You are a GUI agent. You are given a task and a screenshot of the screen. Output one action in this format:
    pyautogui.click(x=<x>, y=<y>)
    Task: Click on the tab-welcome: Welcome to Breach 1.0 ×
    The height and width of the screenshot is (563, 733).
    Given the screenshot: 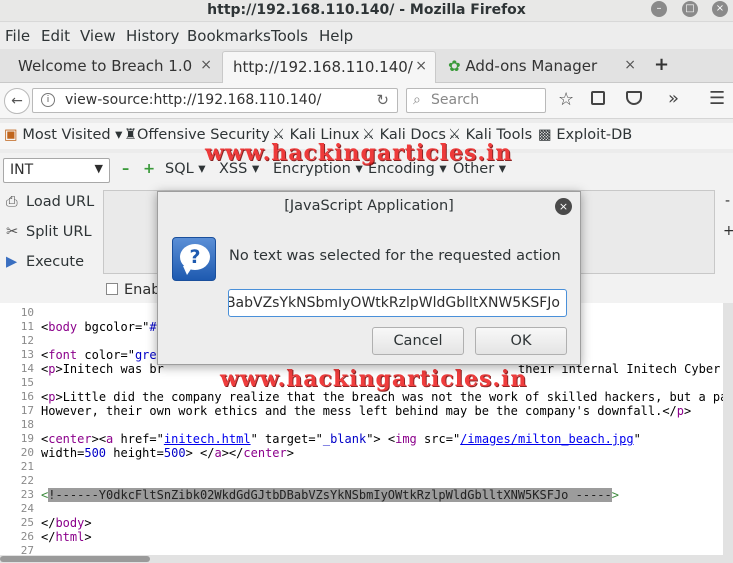 What is the action you would take?
    pyautogui.click(x=114, y=66)
    